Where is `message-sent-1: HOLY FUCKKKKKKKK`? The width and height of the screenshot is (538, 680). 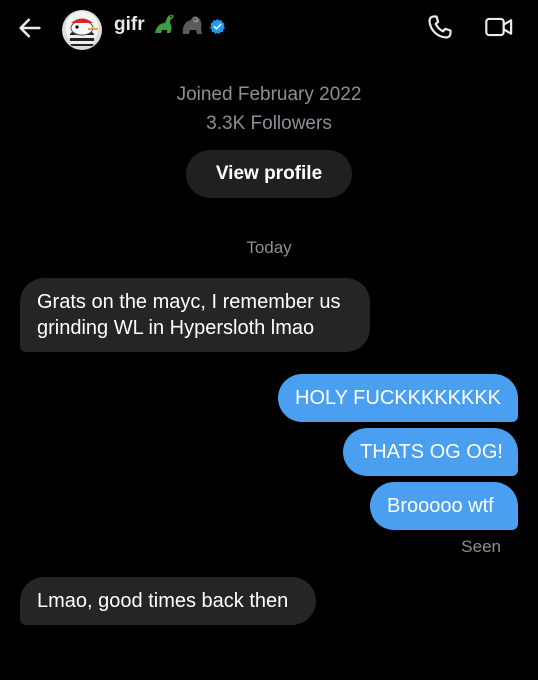
message-sent-1: HOLY FUCKKKKKKKK is located at coordinates (398, 398).